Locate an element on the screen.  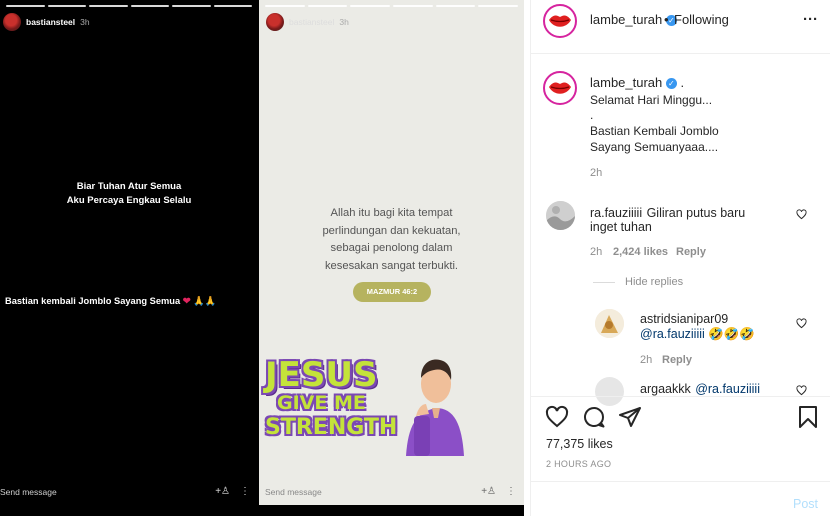
caption-time: 2h is located at coordinates (596, 173).